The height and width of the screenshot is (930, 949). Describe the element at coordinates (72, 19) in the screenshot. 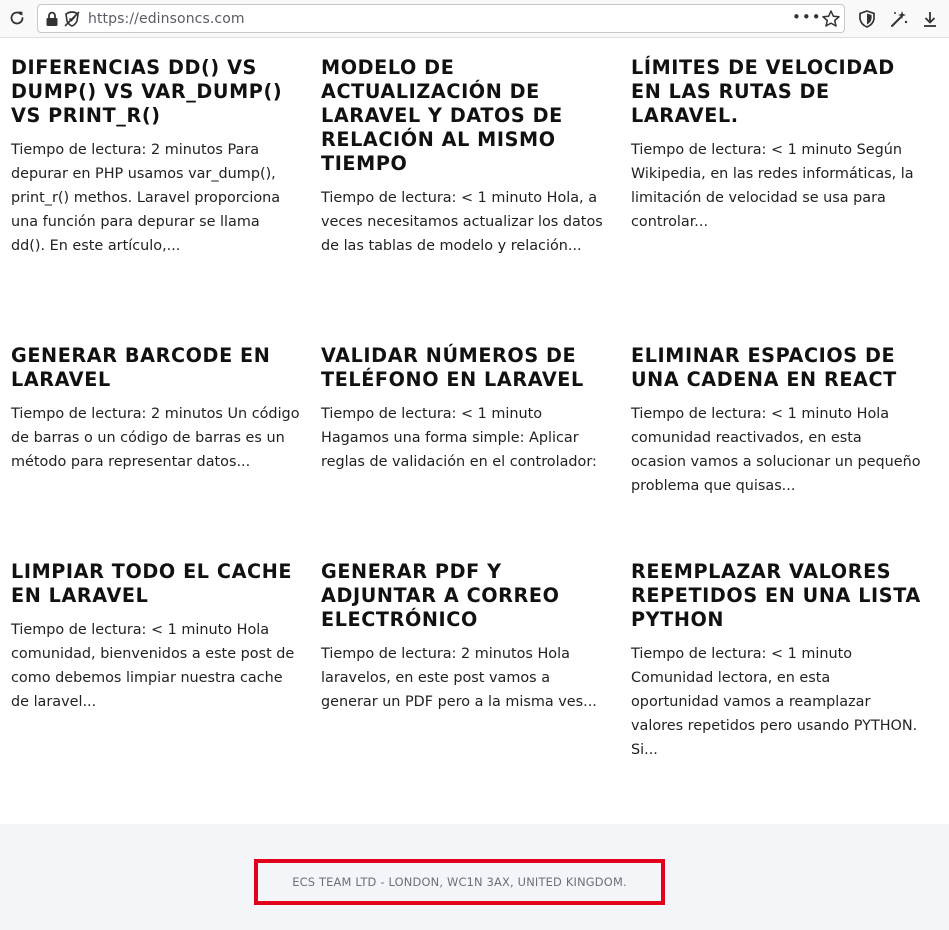

I see `tracking-protection-icon` at that location.